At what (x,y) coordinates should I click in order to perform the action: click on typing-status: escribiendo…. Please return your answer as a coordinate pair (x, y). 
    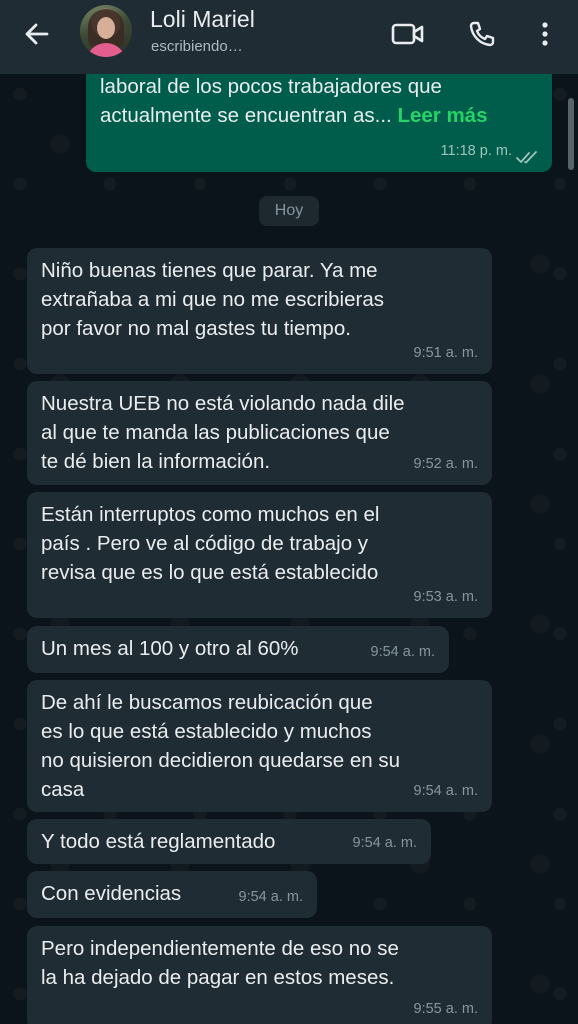
    Looking at the image, I should click on (197, 46).